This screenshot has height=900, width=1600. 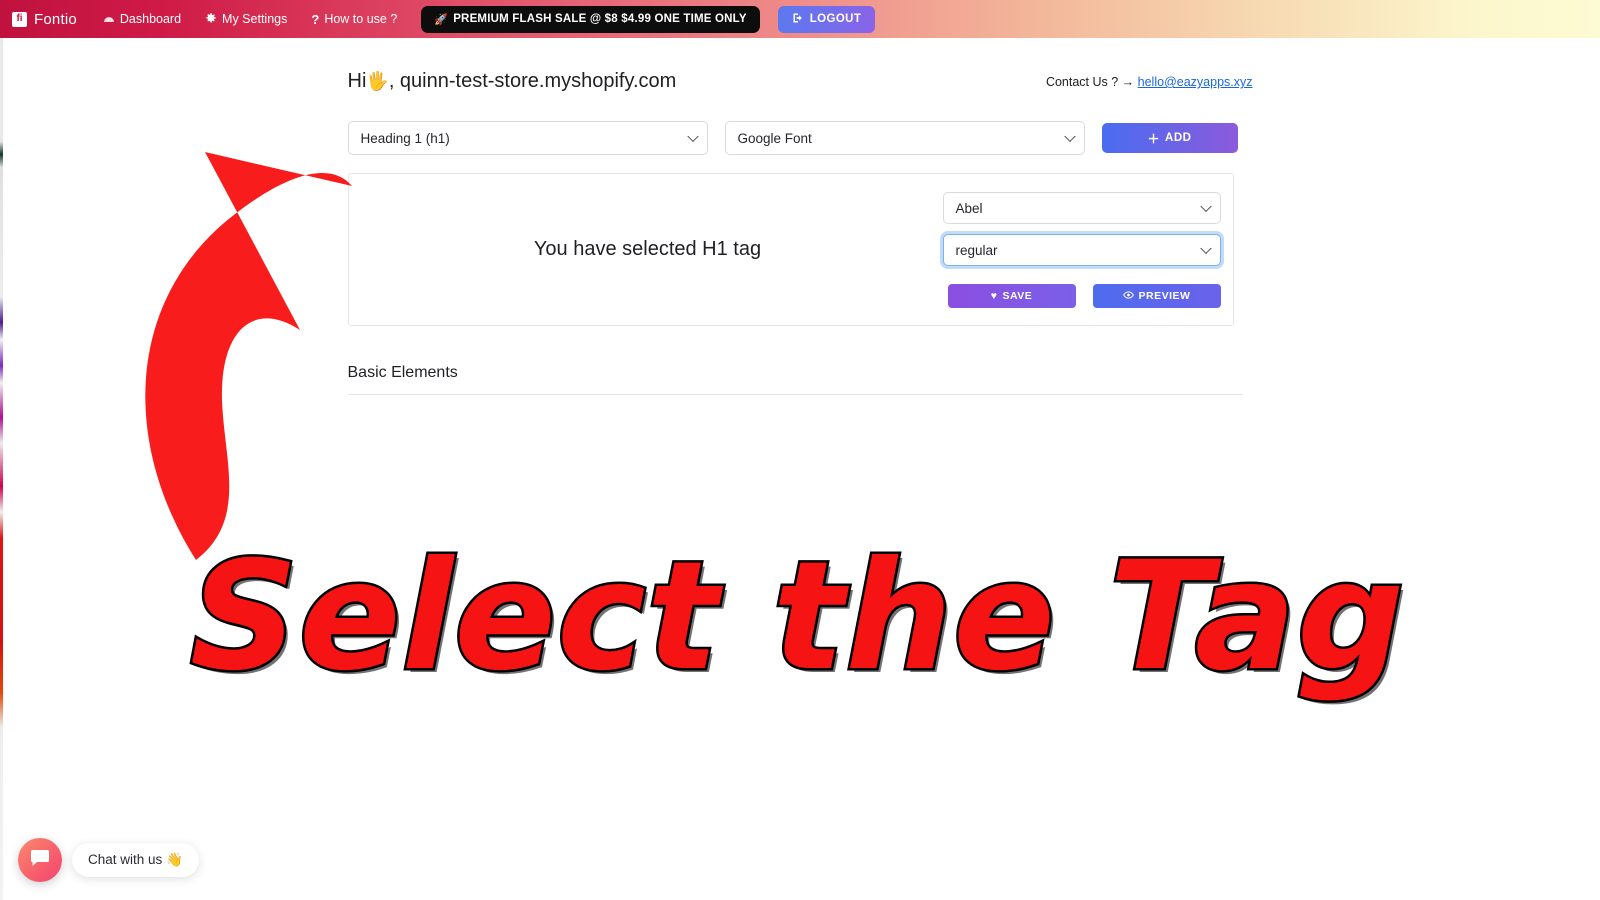 I want to click on contact-email-link: hello@eazyapps.xyz, so click(x=1195, y=82).